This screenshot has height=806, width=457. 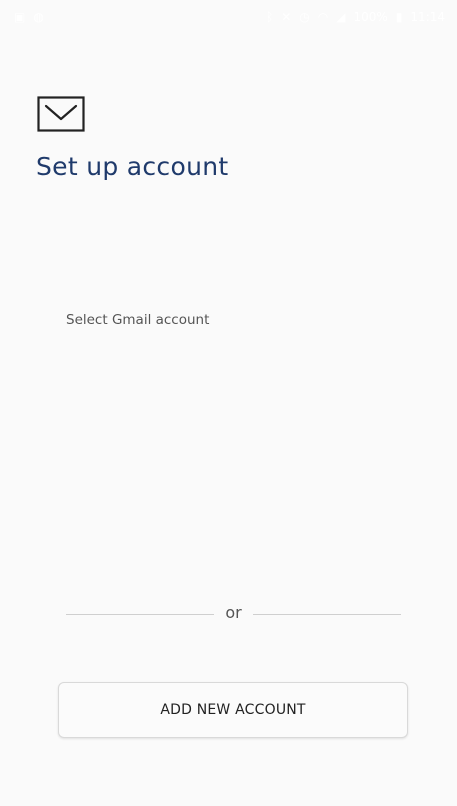 I want to click on image-icon: ▣, so click(x=20, y=17).